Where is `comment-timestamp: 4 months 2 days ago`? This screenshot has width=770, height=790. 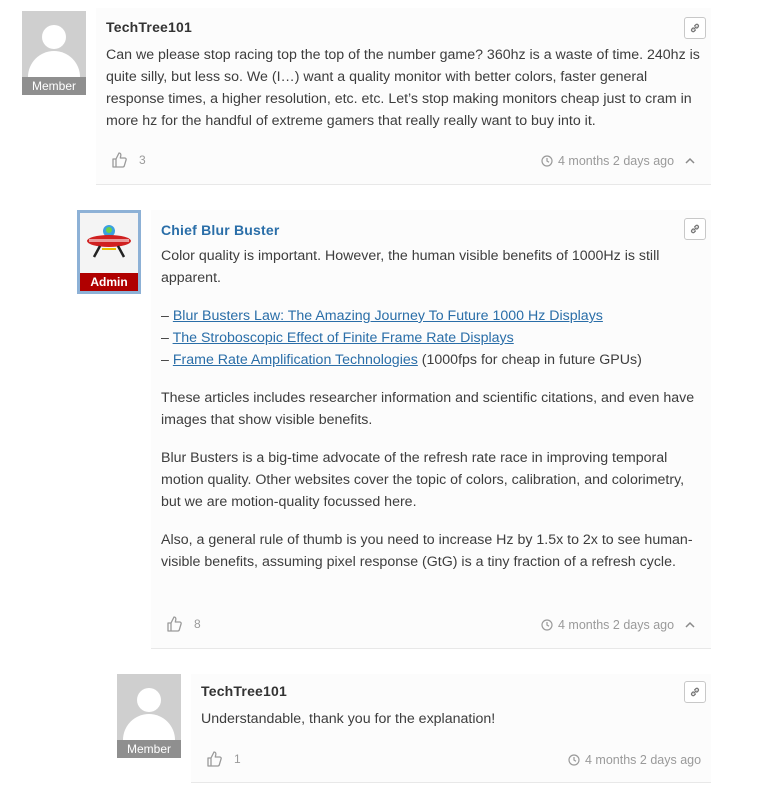 comment-timestamp: 4 months 2 days ago is located at coordinates (643, 760).